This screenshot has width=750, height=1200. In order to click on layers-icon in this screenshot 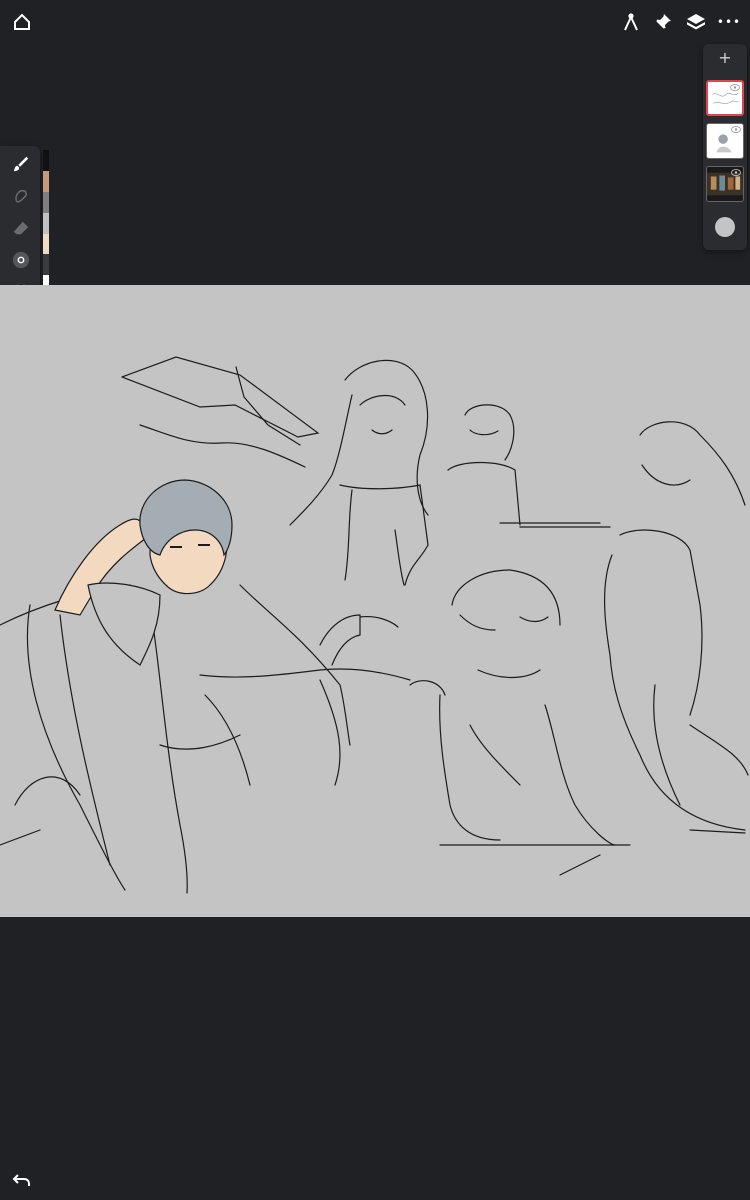, I will do `click(696, 22)`.